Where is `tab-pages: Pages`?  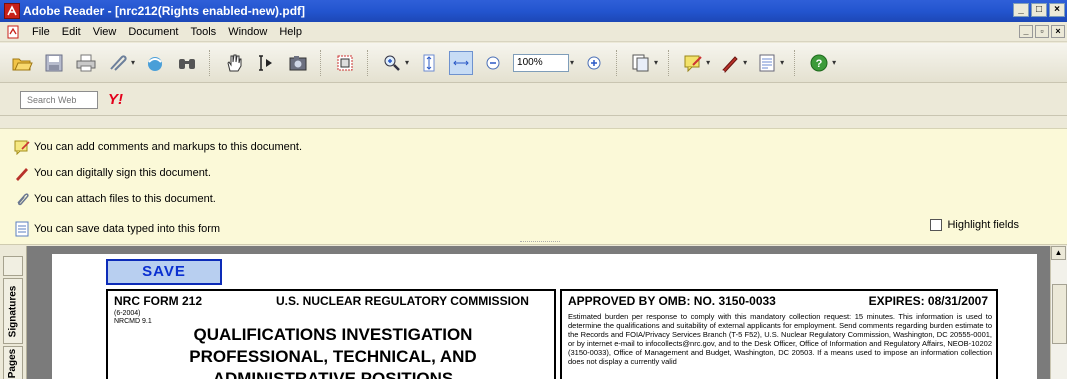
tab-pages: Pages is located at coordinates (13, 362).